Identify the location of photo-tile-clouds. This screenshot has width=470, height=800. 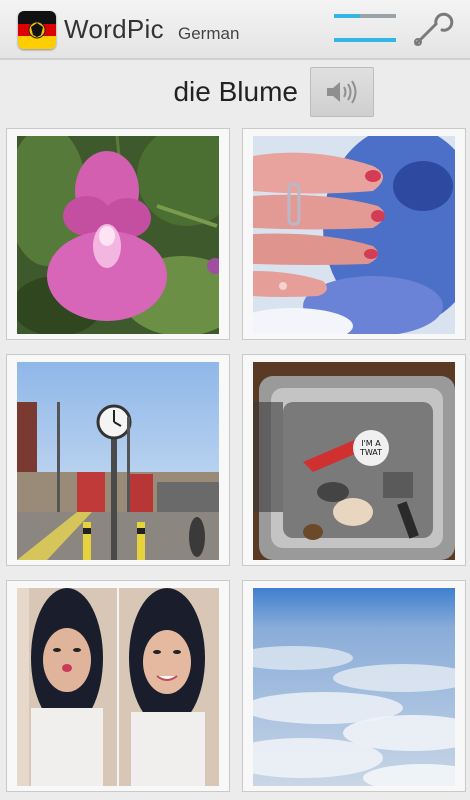
(354, 686).